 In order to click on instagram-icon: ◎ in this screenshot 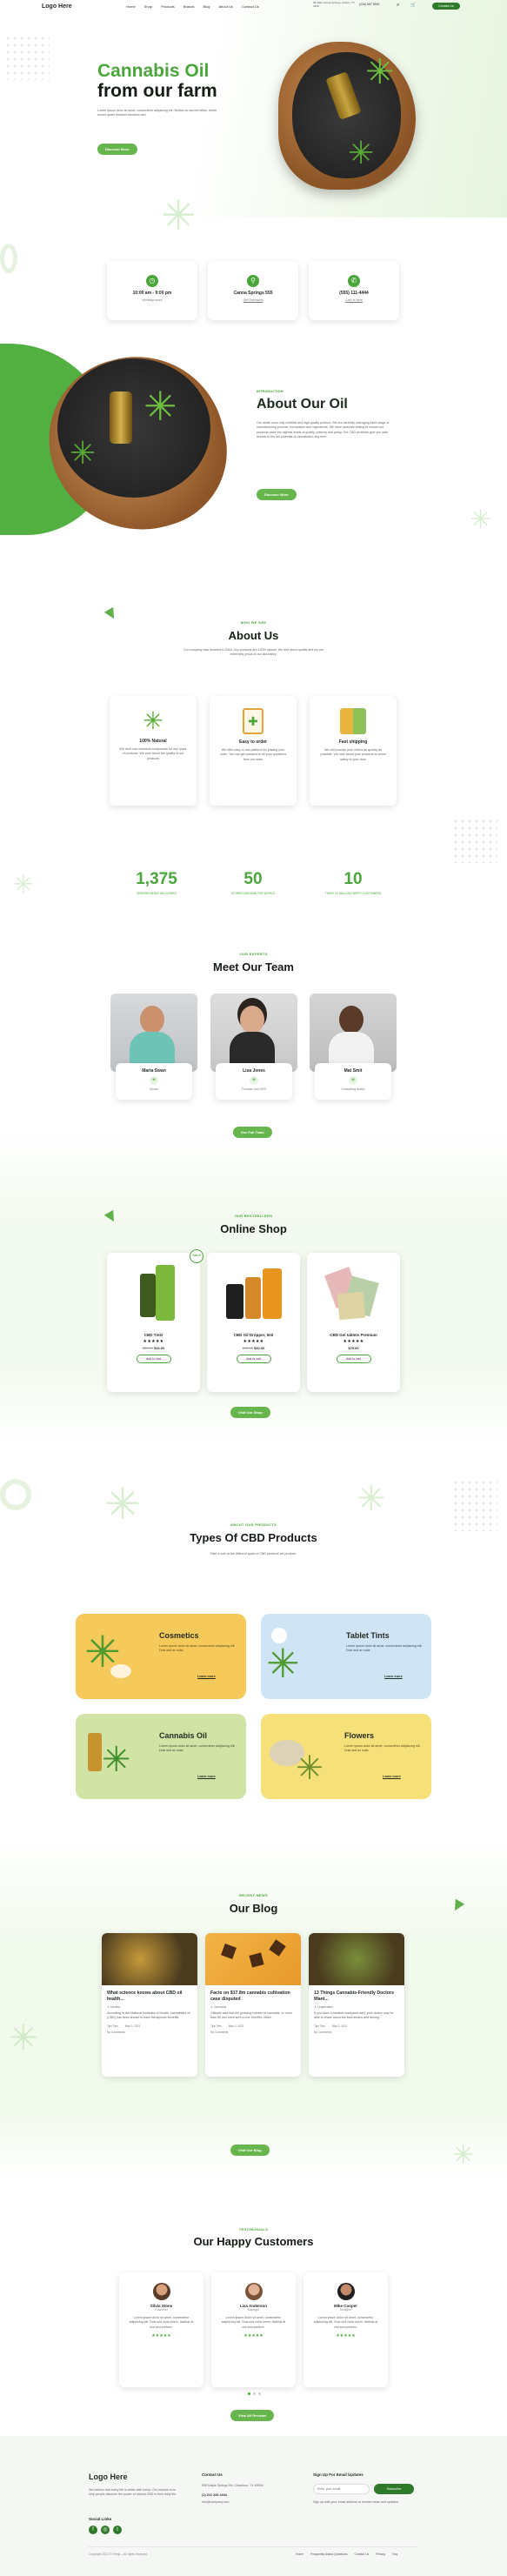, I will do `click(105, 2530)`.